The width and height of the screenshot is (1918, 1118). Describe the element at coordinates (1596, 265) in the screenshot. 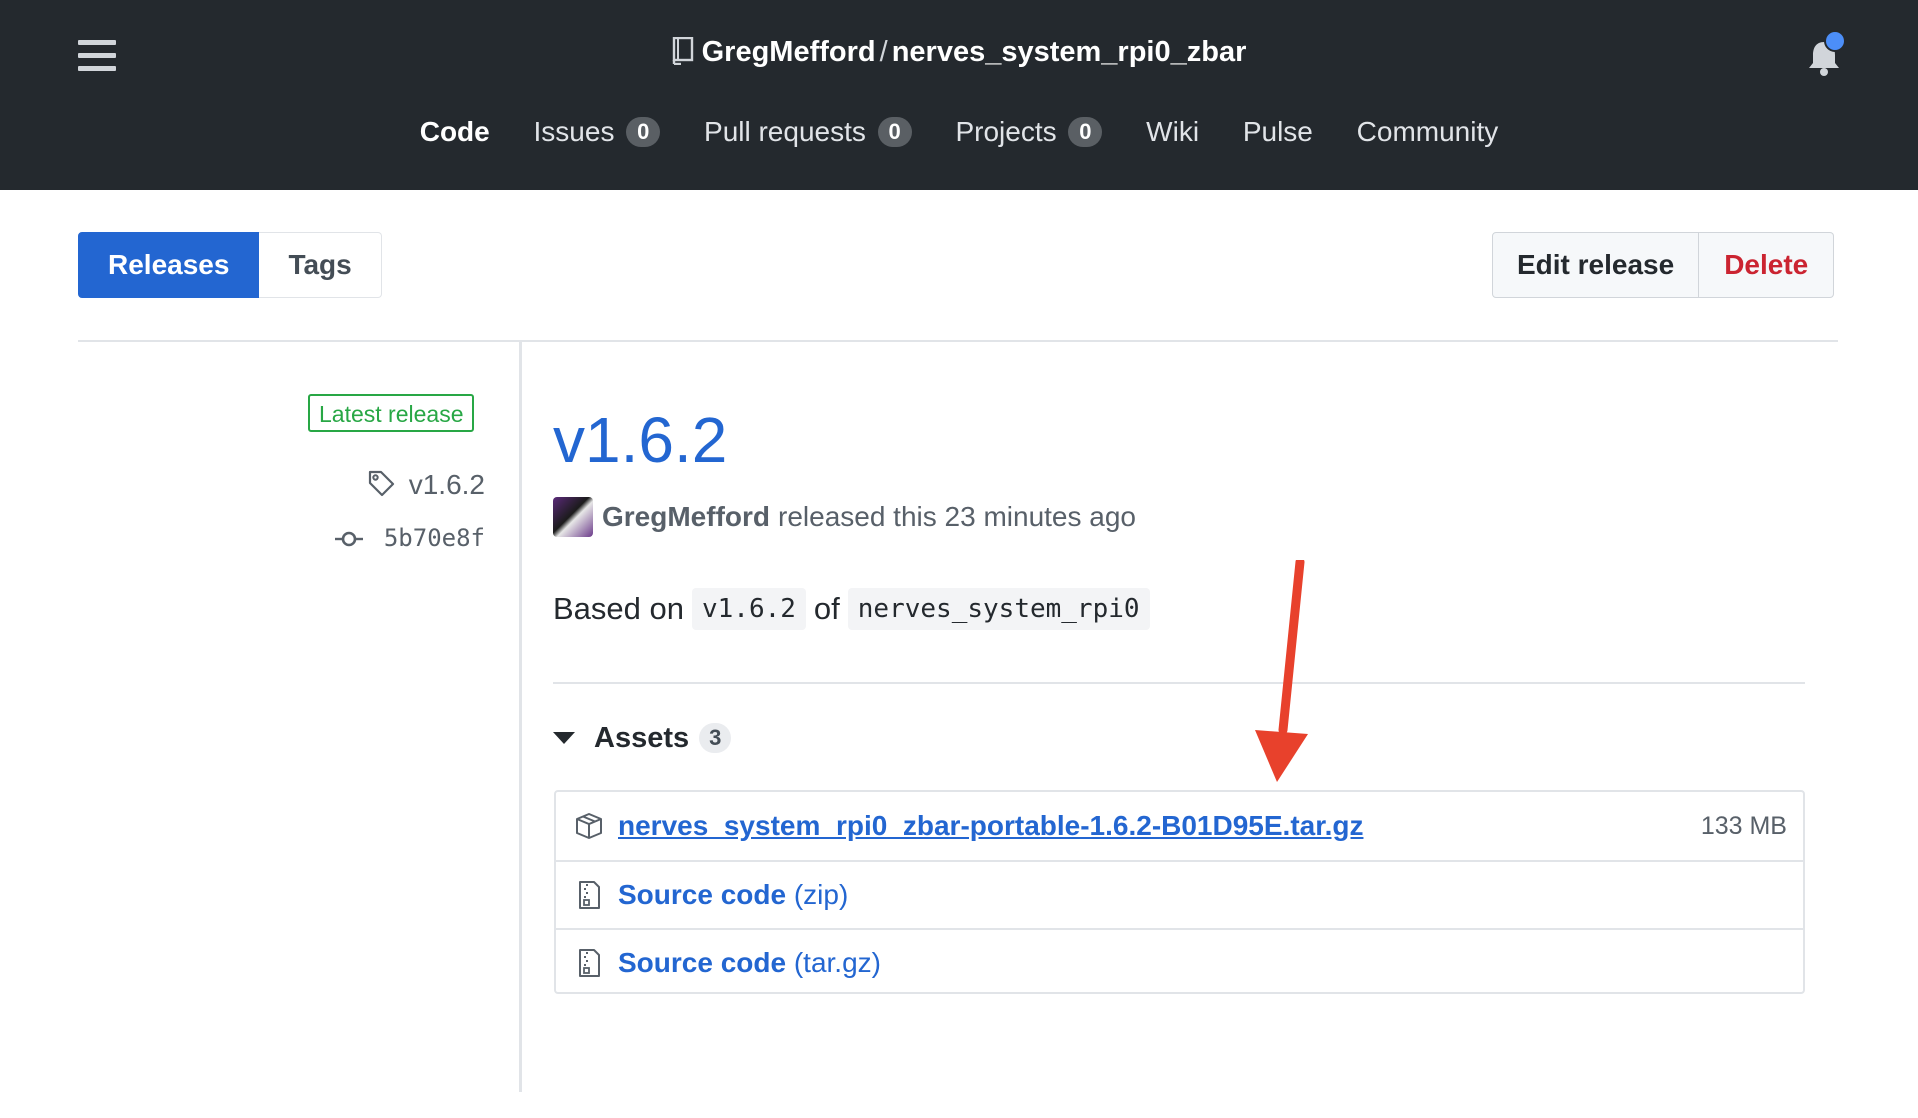

I see `edit-release-button: Edit release` at that location.